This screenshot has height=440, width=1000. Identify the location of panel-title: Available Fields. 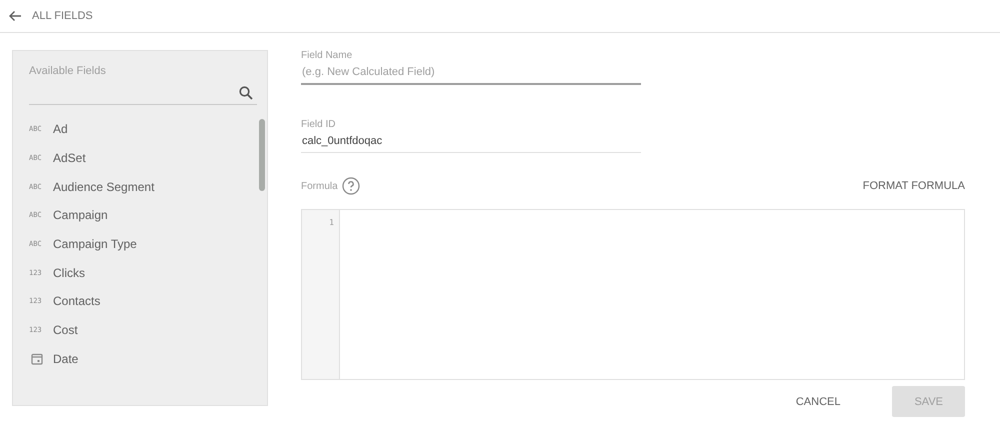
(68, 71).